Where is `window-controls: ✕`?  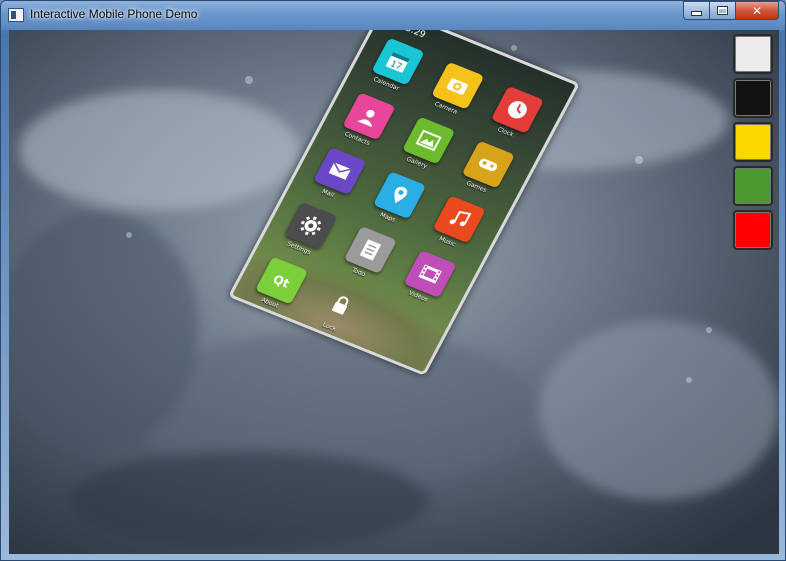 window-controls: ✕ is located at coordinates (731, 11).